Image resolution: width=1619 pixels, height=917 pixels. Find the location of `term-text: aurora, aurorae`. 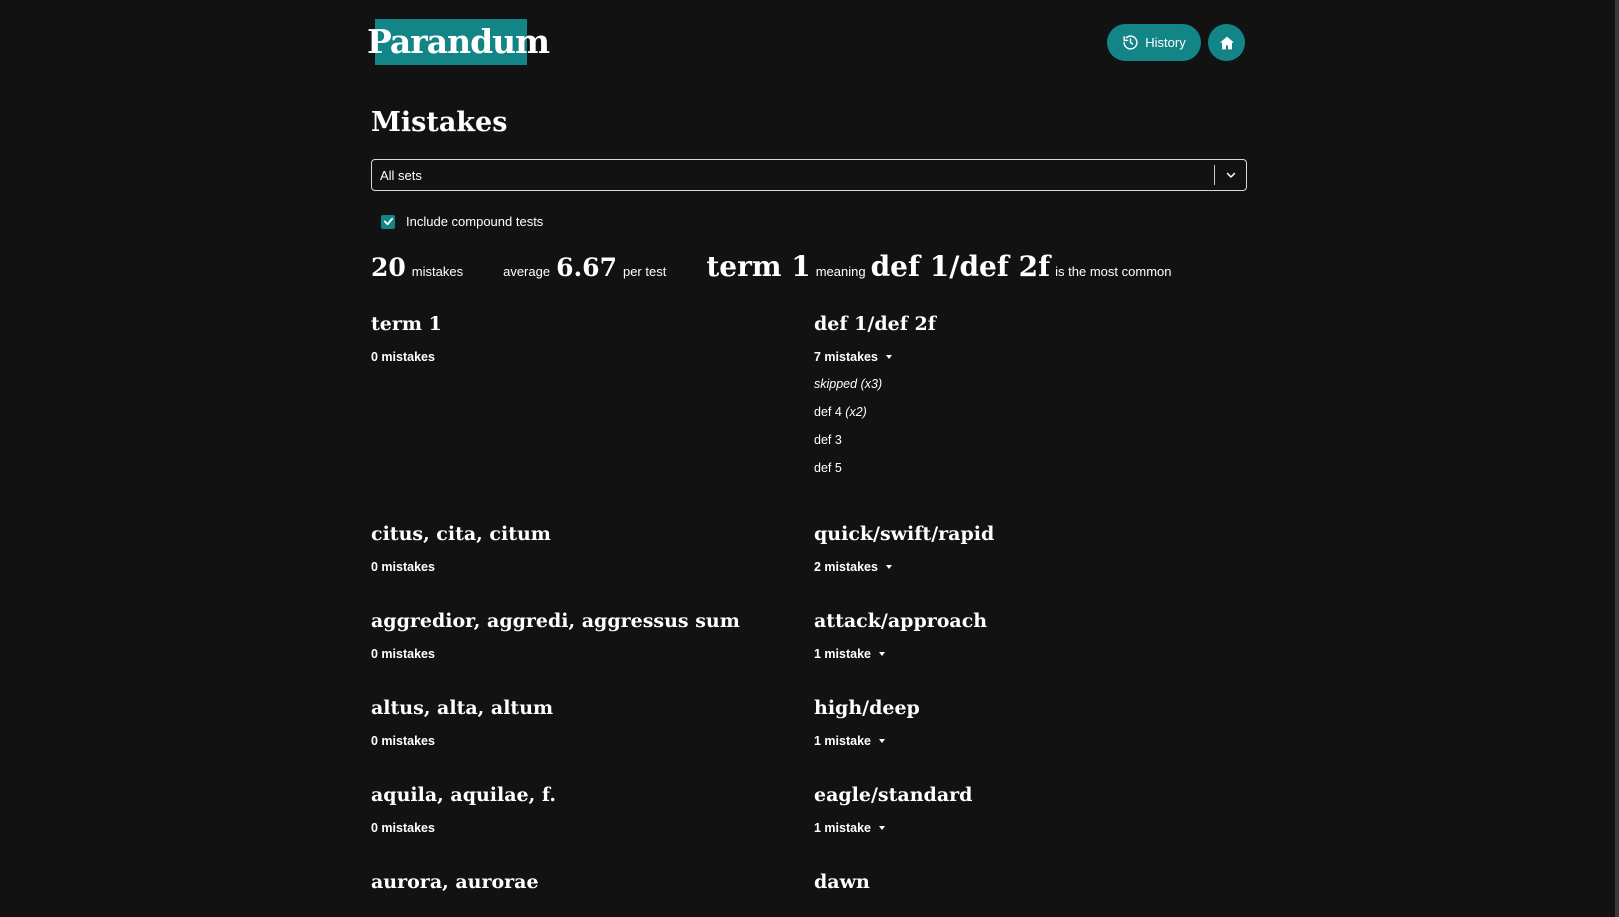

term-text: aurora, aurorae is located at coordinates (455, 882).